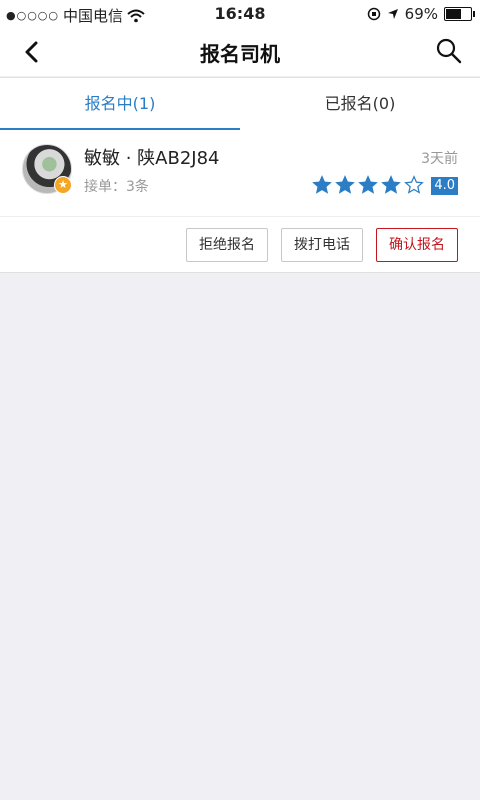  What do you see at coordinates (116, 187) in the screenshot?
I see `order-count: 接单：3条` at bounding box center [116, 187].